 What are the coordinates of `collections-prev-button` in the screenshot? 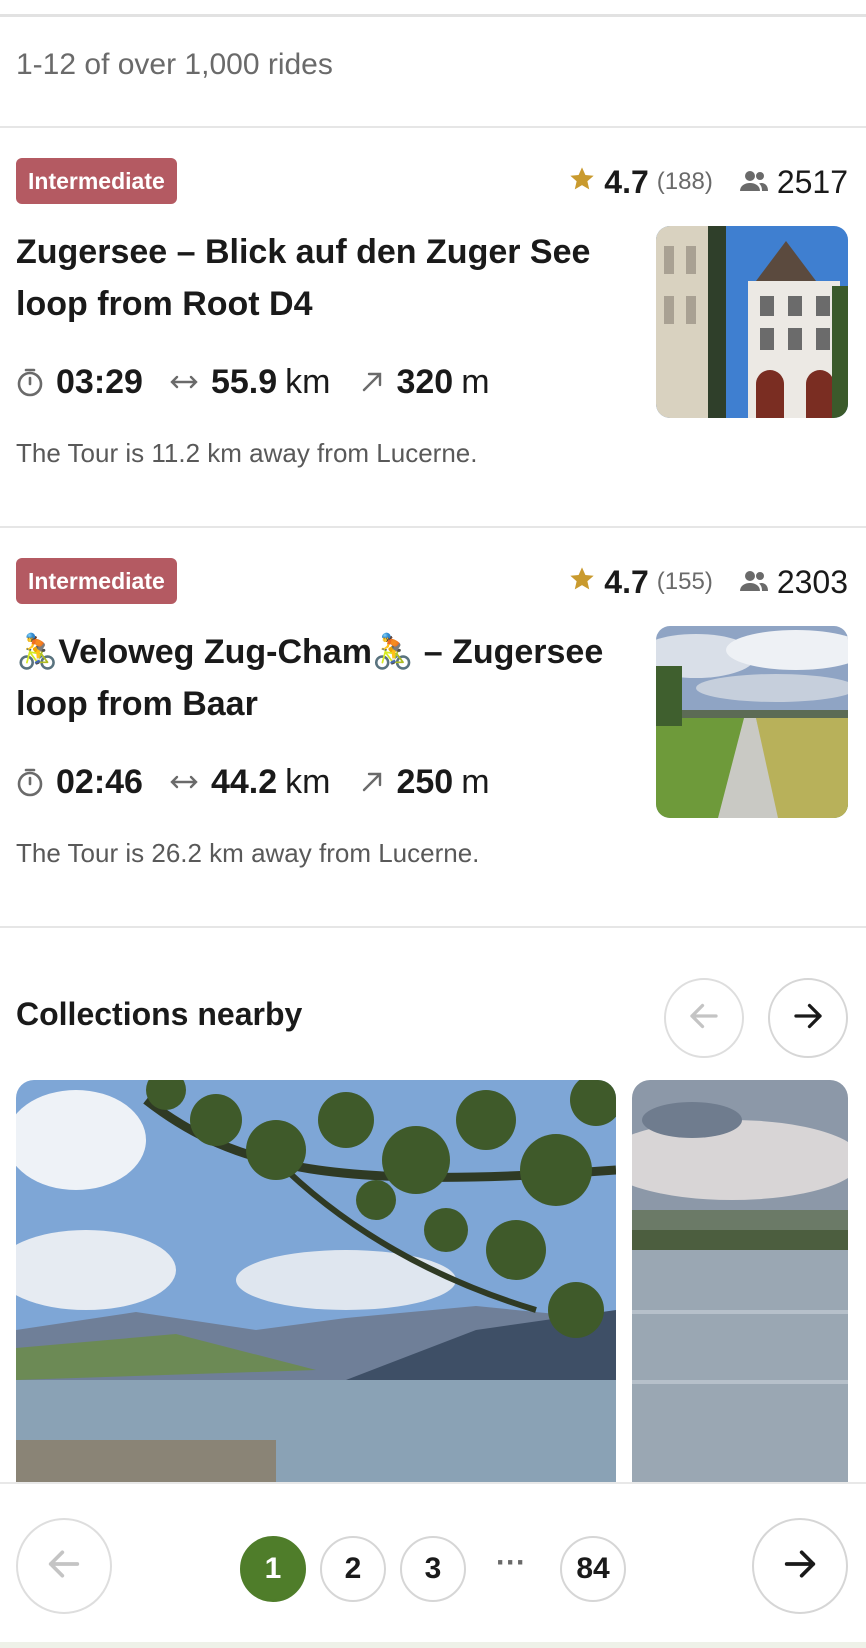 It's located at (704, 1018).